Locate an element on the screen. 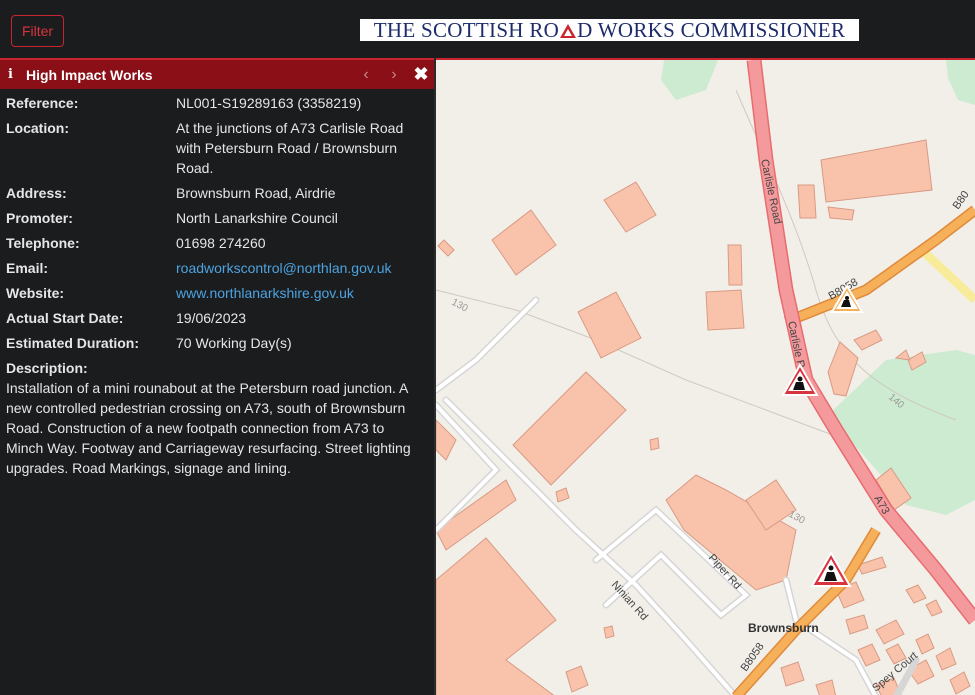  duration-value: 70 Working Day(s) is located at coordinates (234, 343).